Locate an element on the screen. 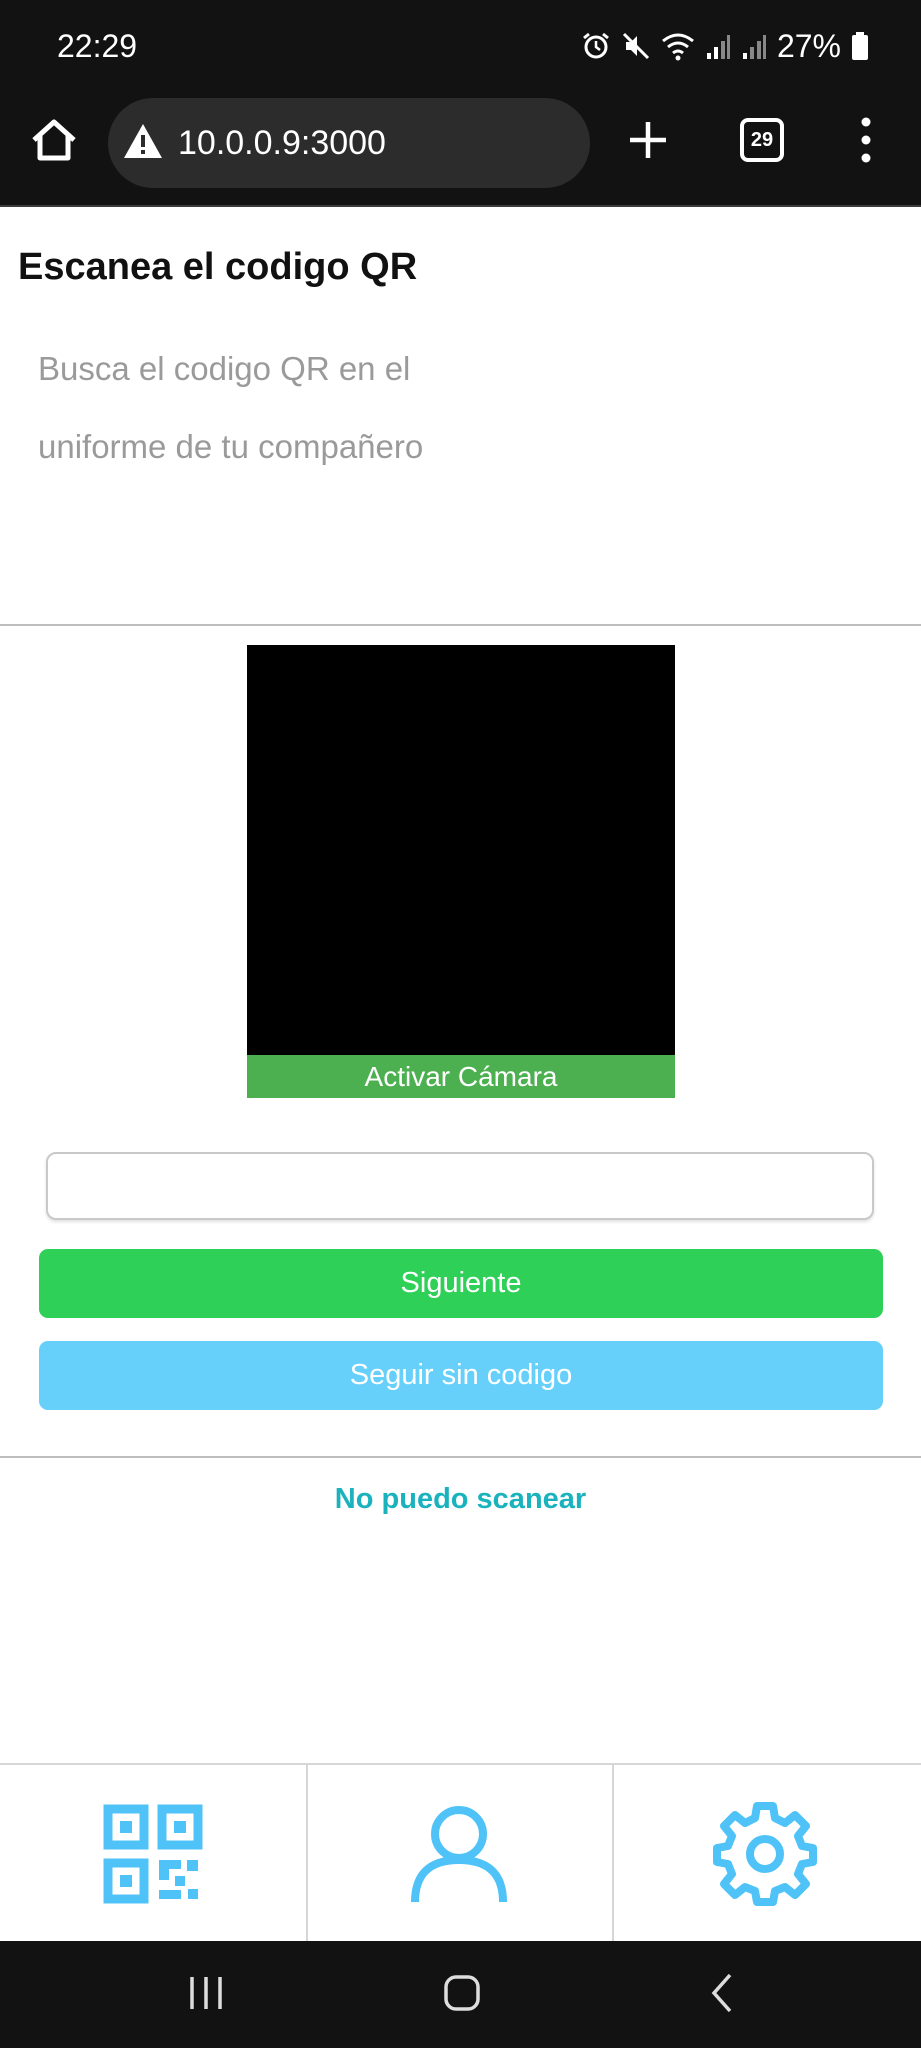 This screenshot has height=2048, width=921. address-bar: 10.0.0.9:3000 is located at coordinates (349, 143).